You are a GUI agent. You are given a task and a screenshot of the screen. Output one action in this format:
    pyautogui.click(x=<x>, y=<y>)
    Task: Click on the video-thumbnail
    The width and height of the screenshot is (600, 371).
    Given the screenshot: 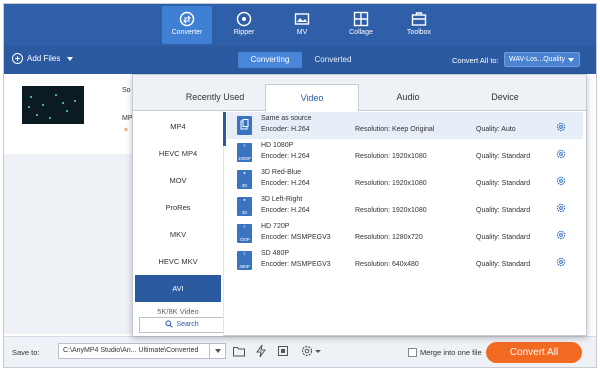 What is the action you would take?
    pyautogui.click(x=53, y=105)
    